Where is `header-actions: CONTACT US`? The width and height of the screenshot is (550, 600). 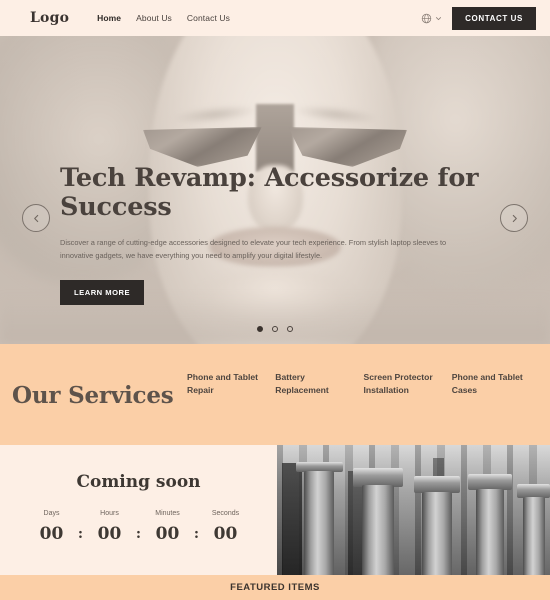 header-actions: CONTACT US is located at coordinates (478, 18).